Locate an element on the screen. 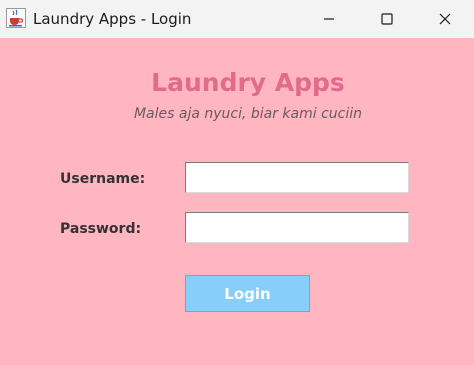 This screenshot has width=474, height=365. close-button is located at coordinates (445, 19).